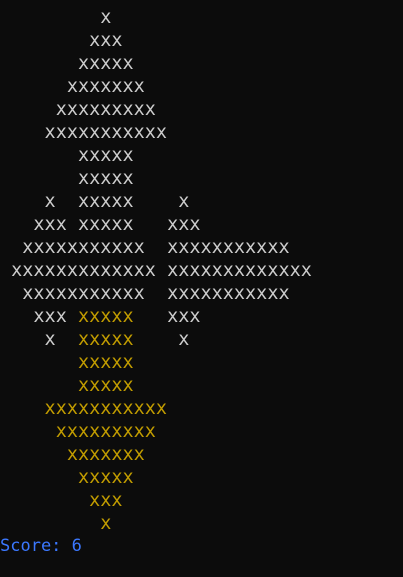 The width and height of the screenshot is (403, 577). What do you see at coordinates (78, 109) in the screenshot?
I see `white-segment: xxxxxxxxx` at bounding box center [78, 109].